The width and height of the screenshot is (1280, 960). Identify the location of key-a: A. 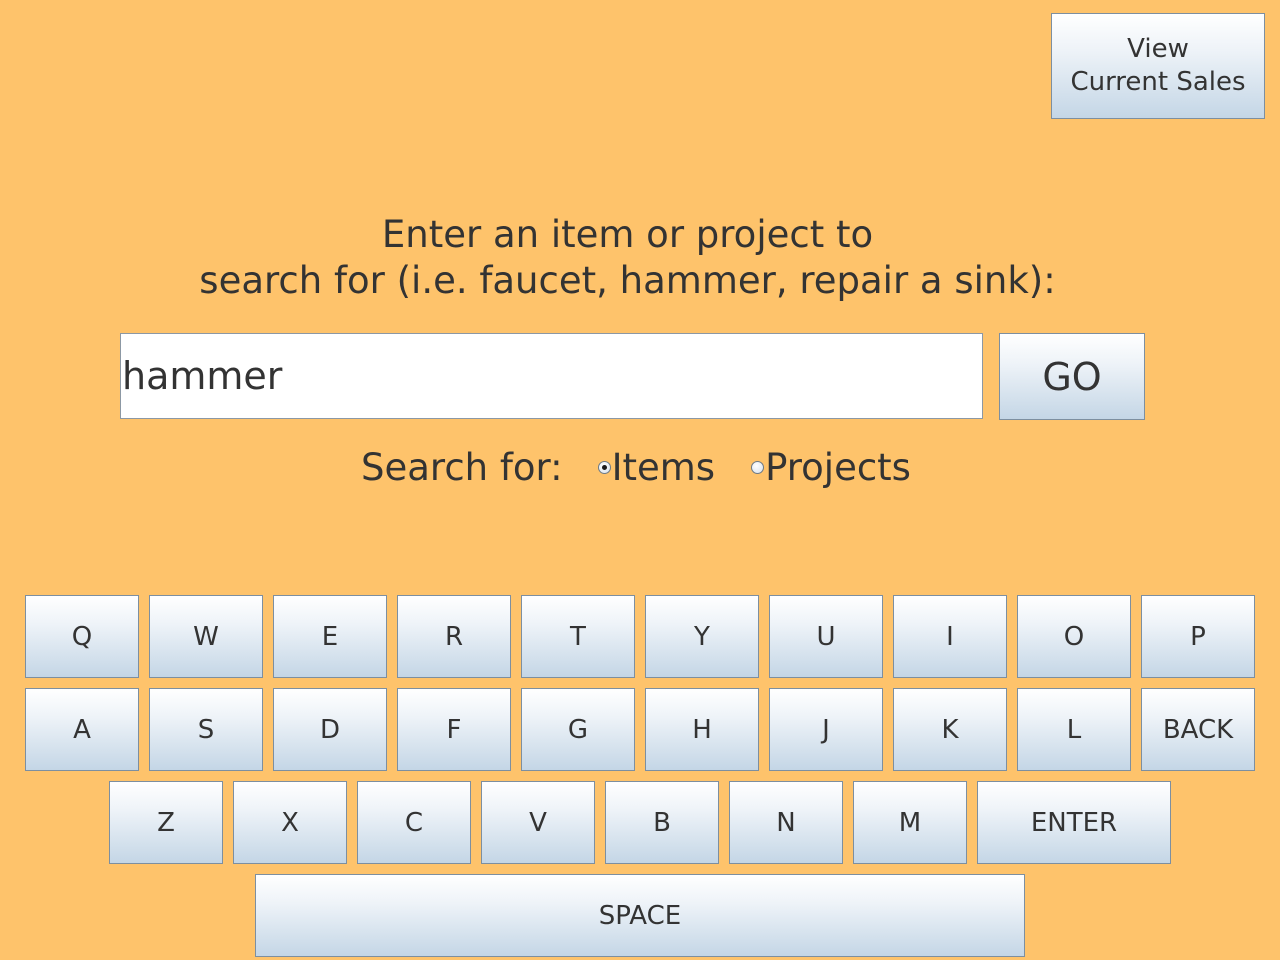
(82, 729).